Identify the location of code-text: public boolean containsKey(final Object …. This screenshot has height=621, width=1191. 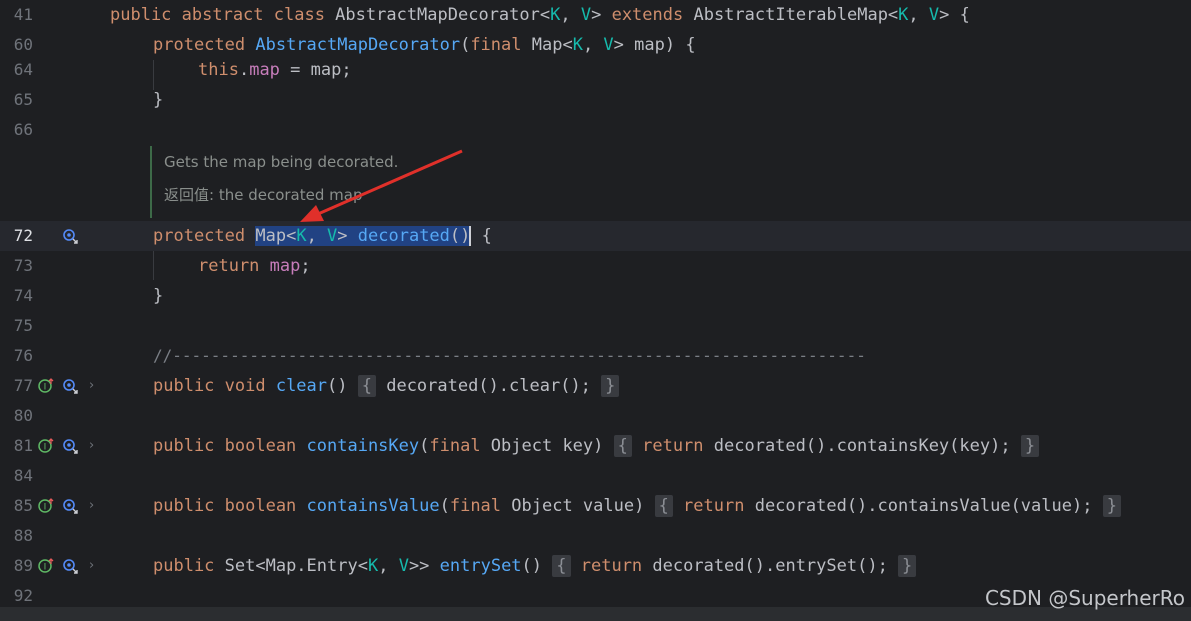
(596, 446).